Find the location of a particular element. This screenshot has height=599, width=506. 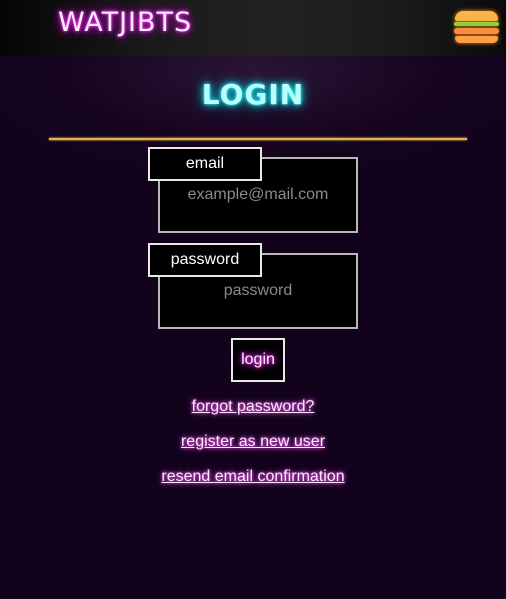

burger-lettuce is located at coordinates (476, 24).